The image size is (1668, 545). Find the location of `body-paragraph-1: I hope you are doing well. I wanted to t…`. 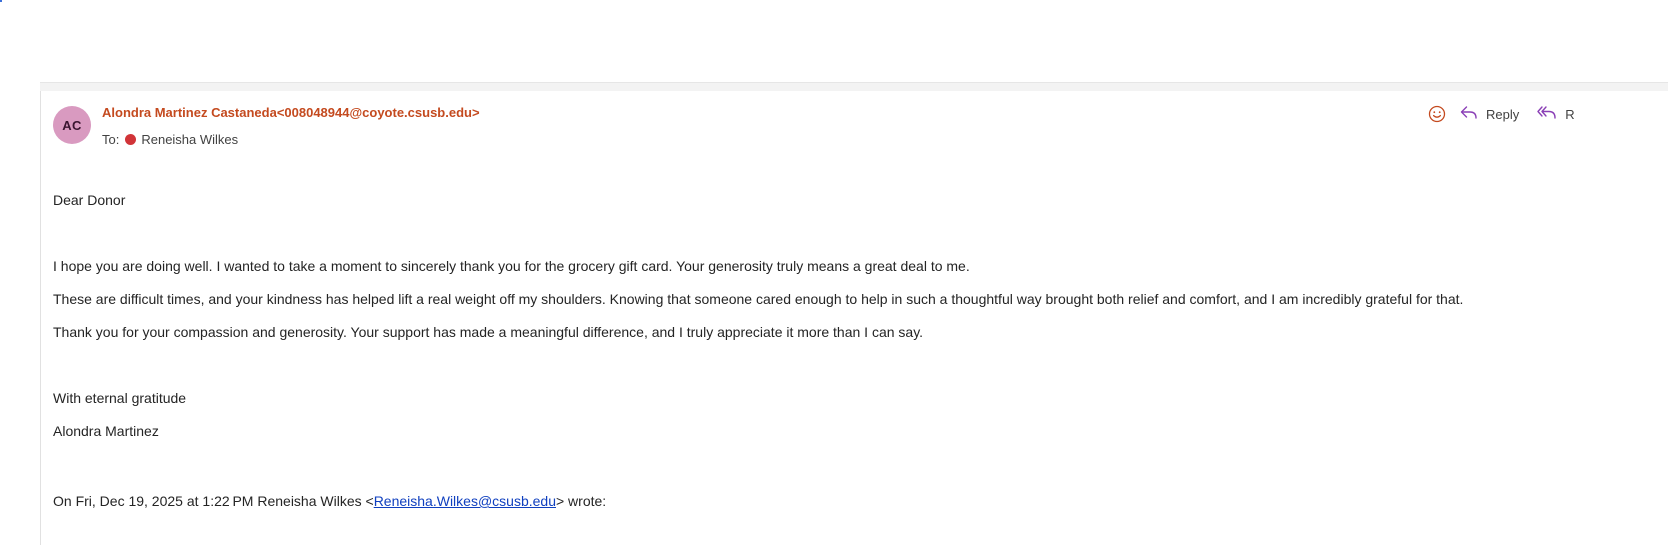

body-paragraph-1: I hope you are doing well. I wanted to t… is located at coordinates (511, 266).